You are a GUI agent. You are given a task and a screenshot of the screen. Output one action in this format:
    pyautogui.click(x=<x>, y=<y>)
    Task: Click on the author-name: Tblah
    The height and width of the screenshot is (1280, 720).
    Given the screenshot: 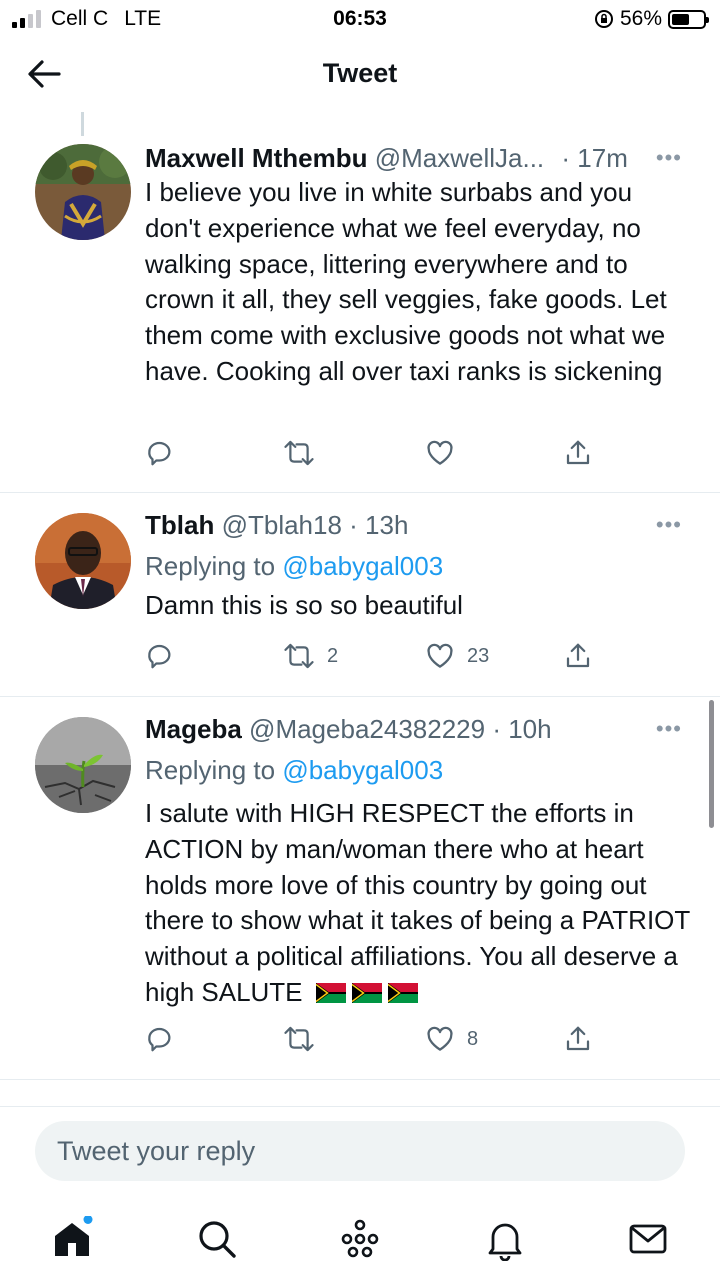 What is the action you would take?
    pyautogui.click(x=179, y=525)
    